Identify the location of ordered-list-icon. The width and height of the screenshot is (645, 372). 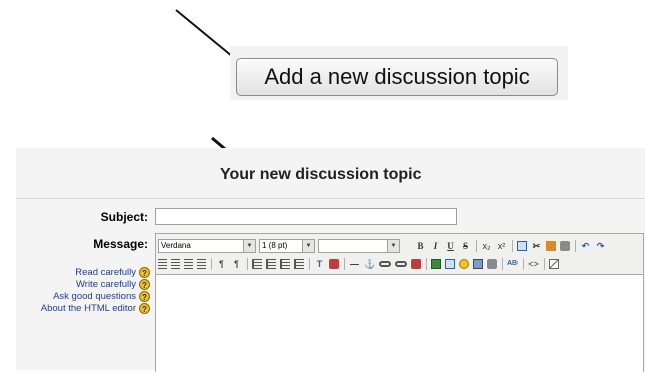
(257, 264).